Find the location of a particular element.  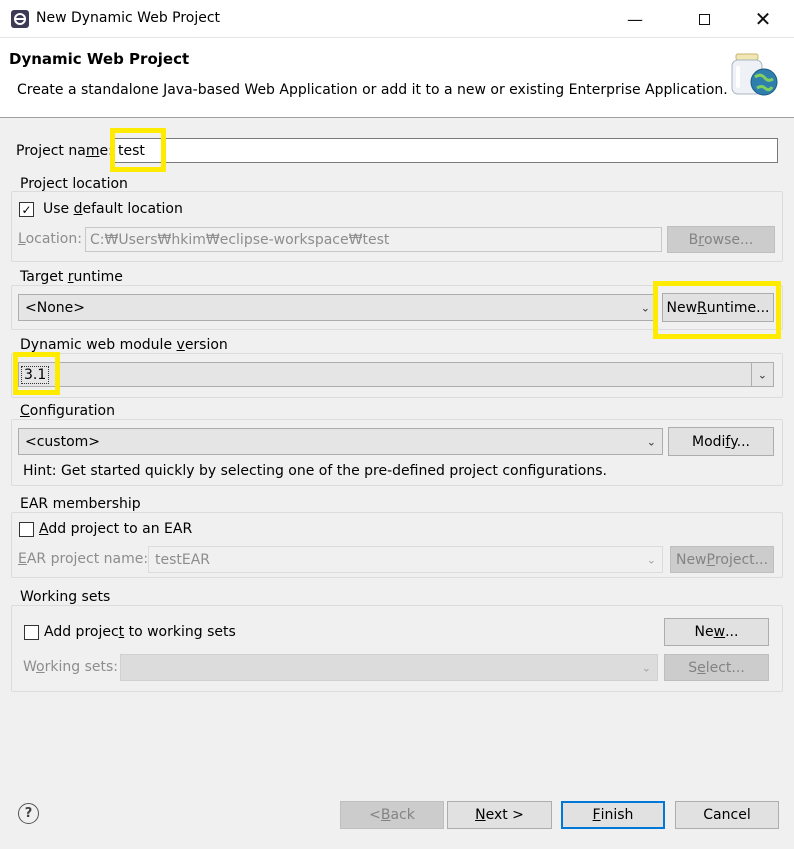

working-sets-field-label: Working sets: is located at coordinates (70, 667).